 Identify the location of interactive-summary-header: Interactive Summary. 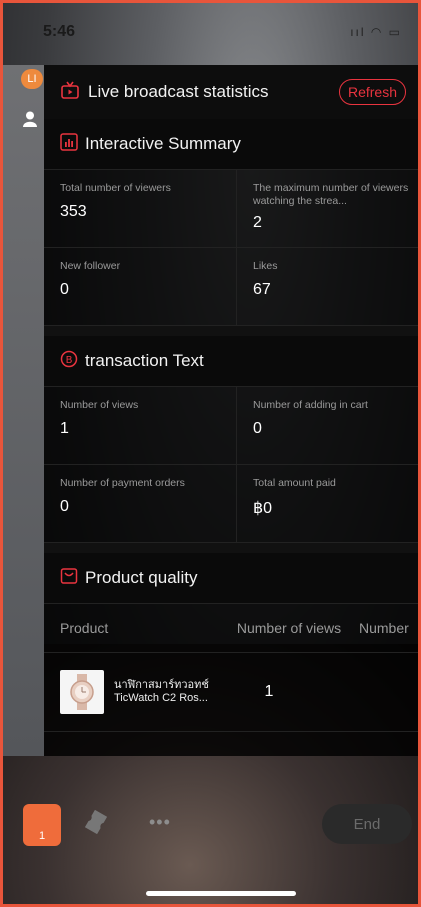
(231, 144).